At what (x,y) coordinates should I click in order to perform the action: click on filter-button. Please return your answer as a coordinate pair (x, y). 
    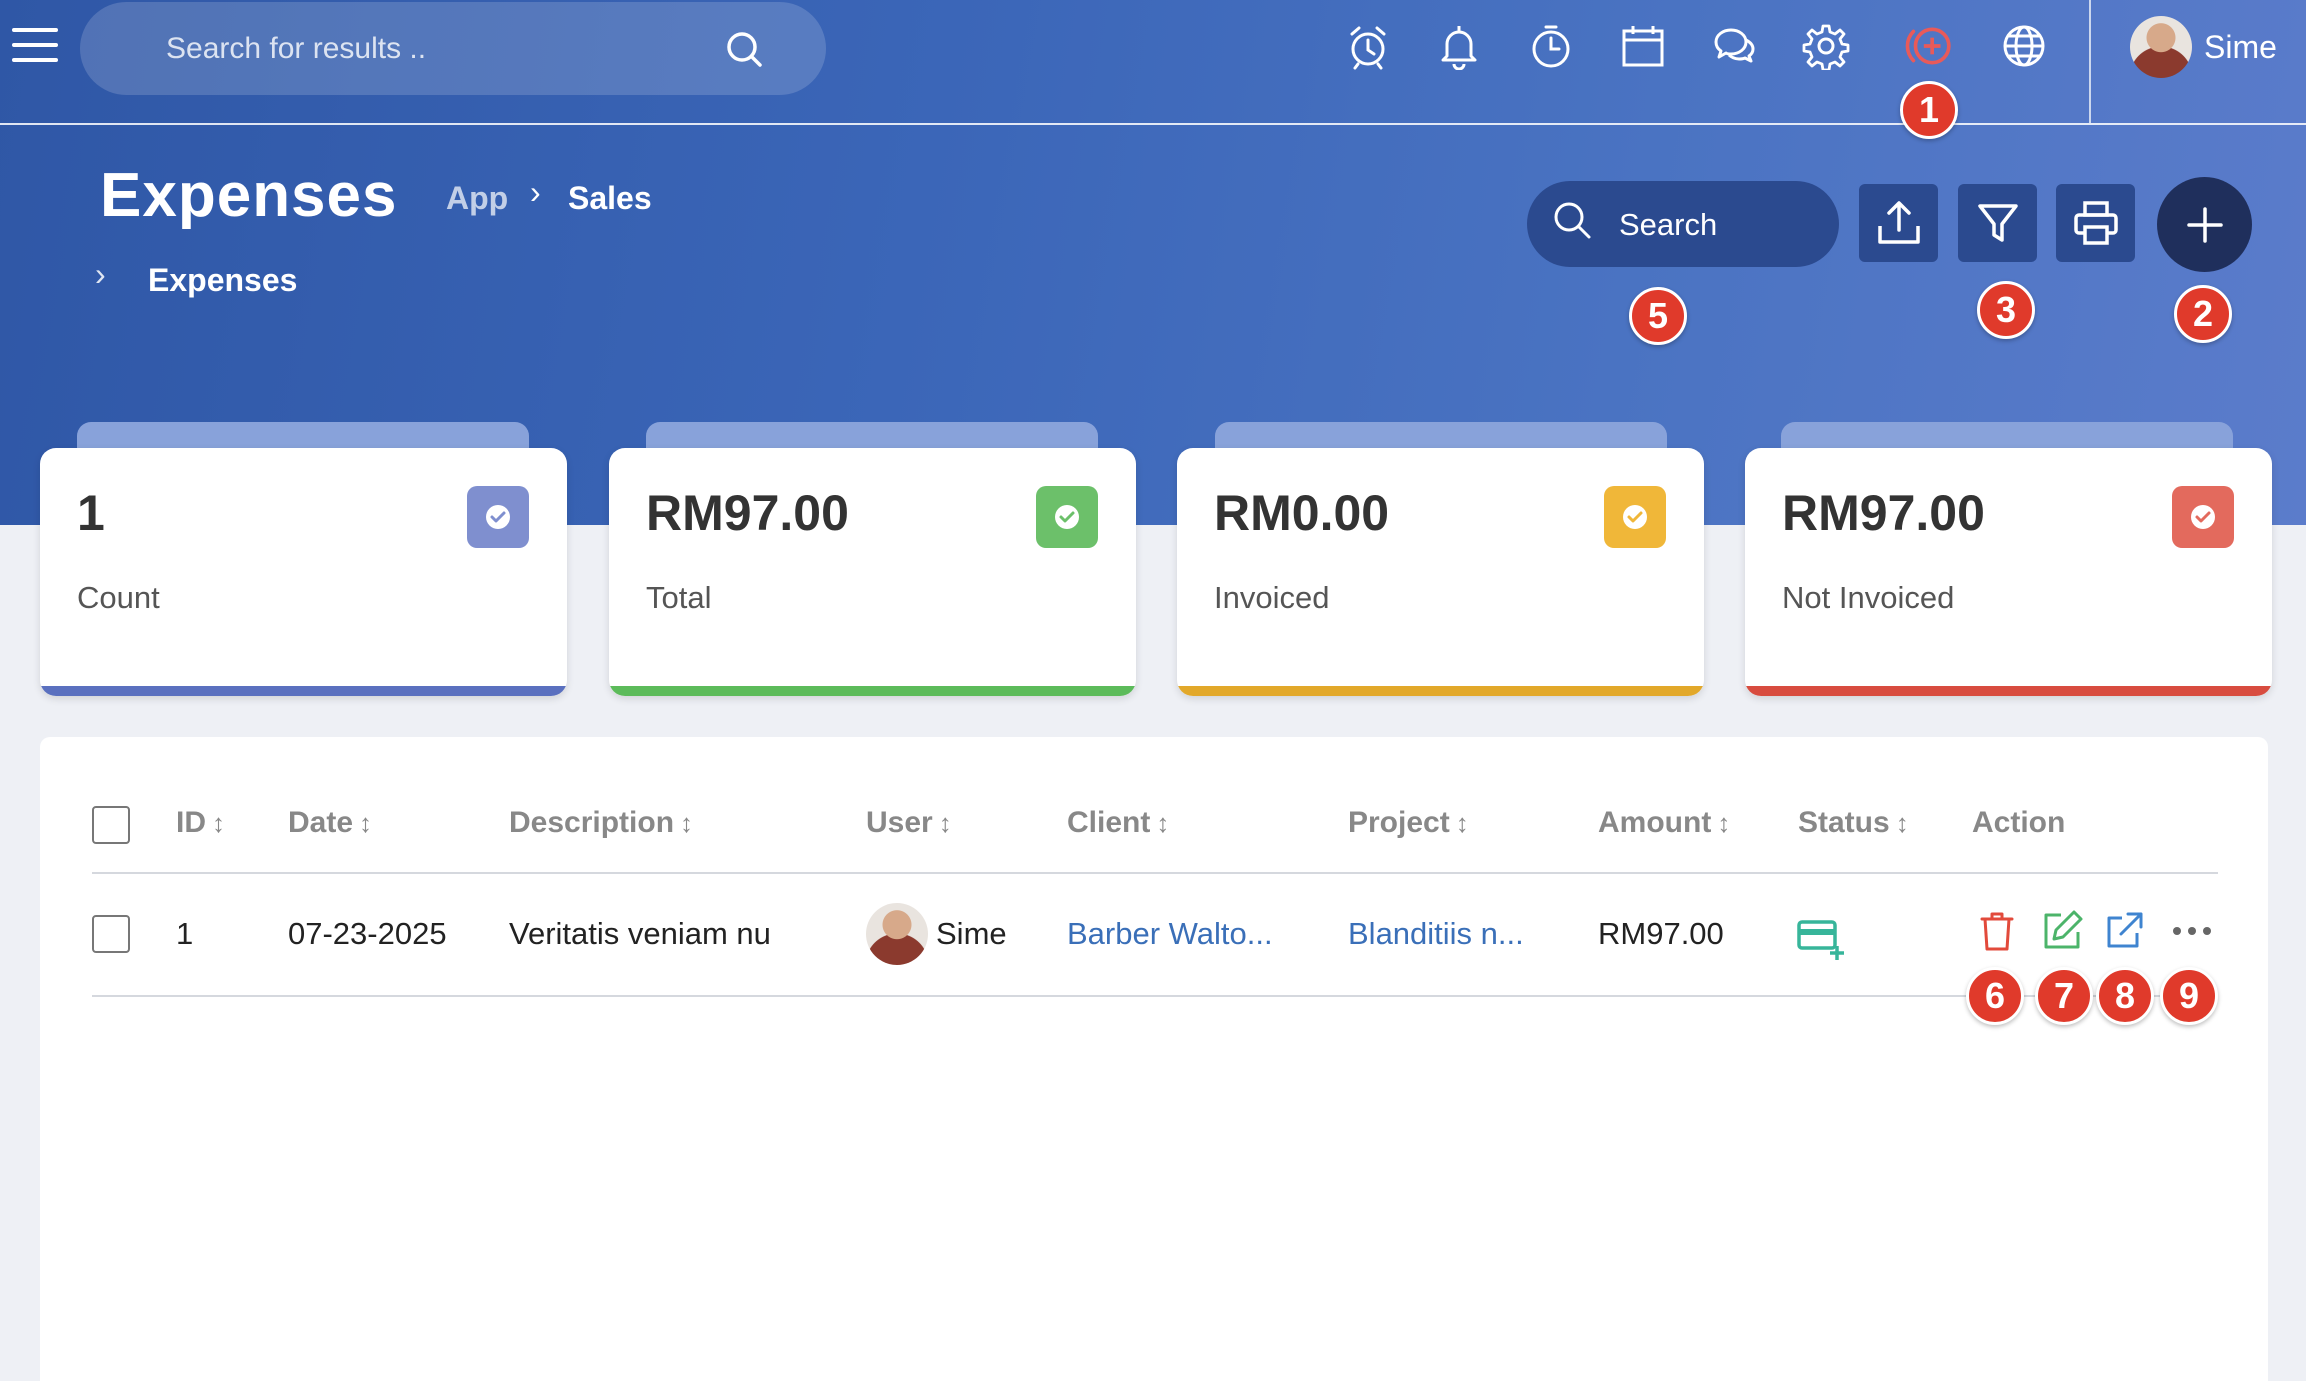
    Looking at the image, I should click on (1997, 223).